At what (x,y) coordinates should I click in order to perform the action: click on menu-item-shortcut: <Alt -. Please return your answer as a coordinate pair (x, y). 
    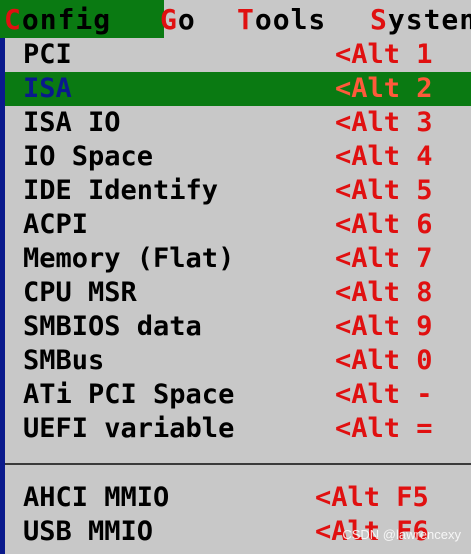
    Looking at the image, I should click on (384, 394).